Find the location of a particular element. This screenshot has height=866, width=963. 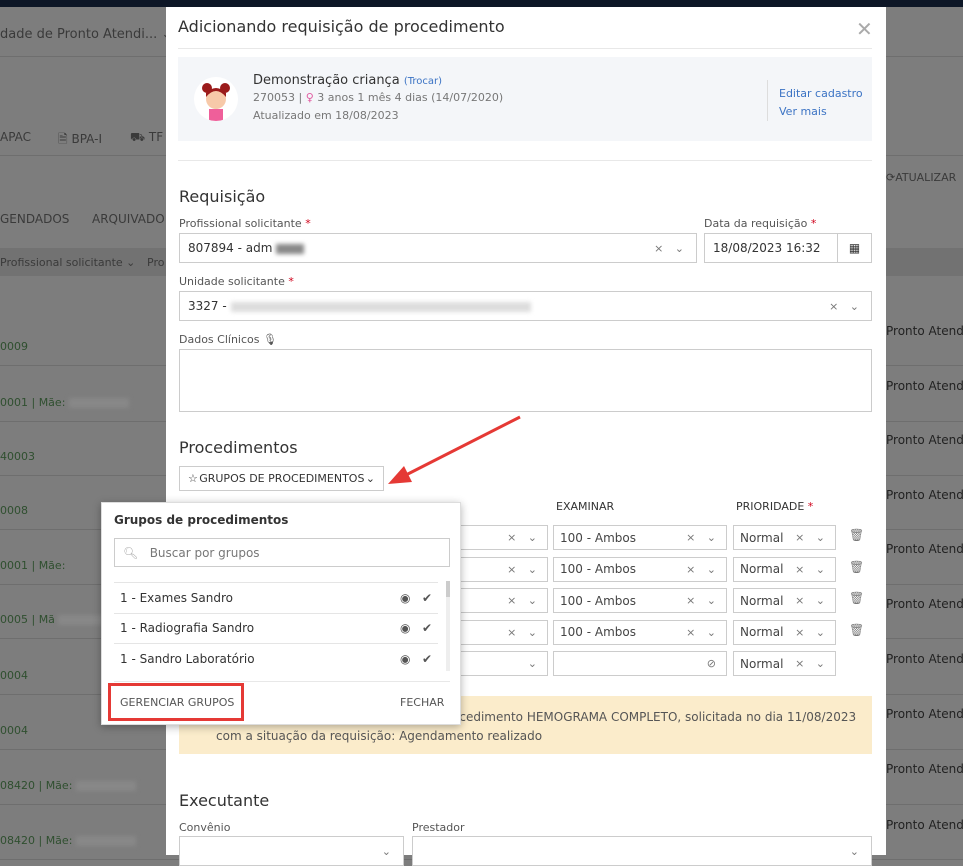

date-input: 18/08/2023 16:32 is located at coordinates (771, 248).